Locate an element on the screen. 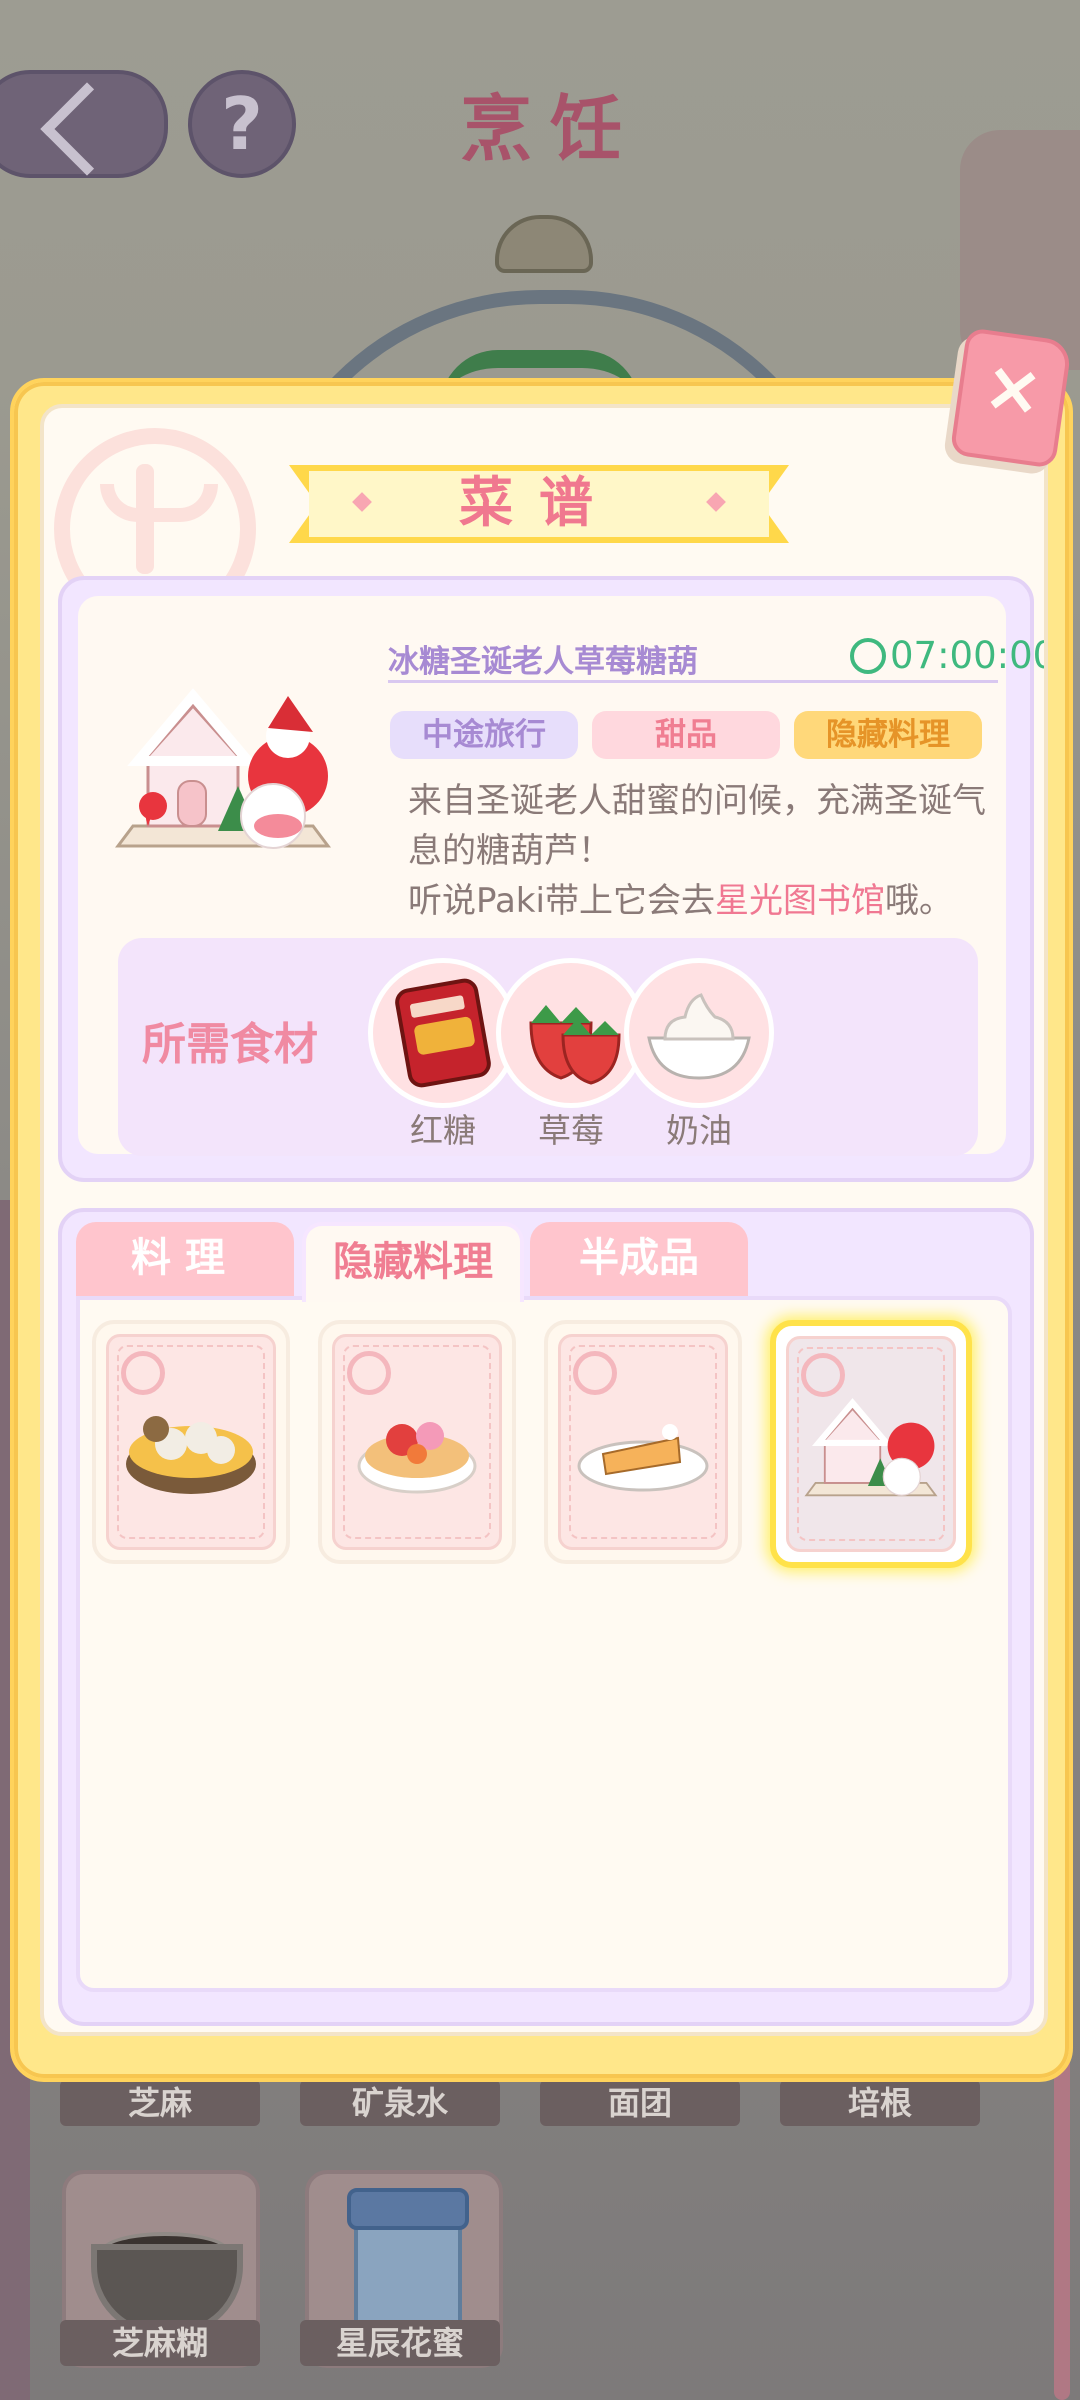 The width and height of the screenshot is (1080, 2400). ingredient-name: 奶油 is located at coordinates (699, 1130).